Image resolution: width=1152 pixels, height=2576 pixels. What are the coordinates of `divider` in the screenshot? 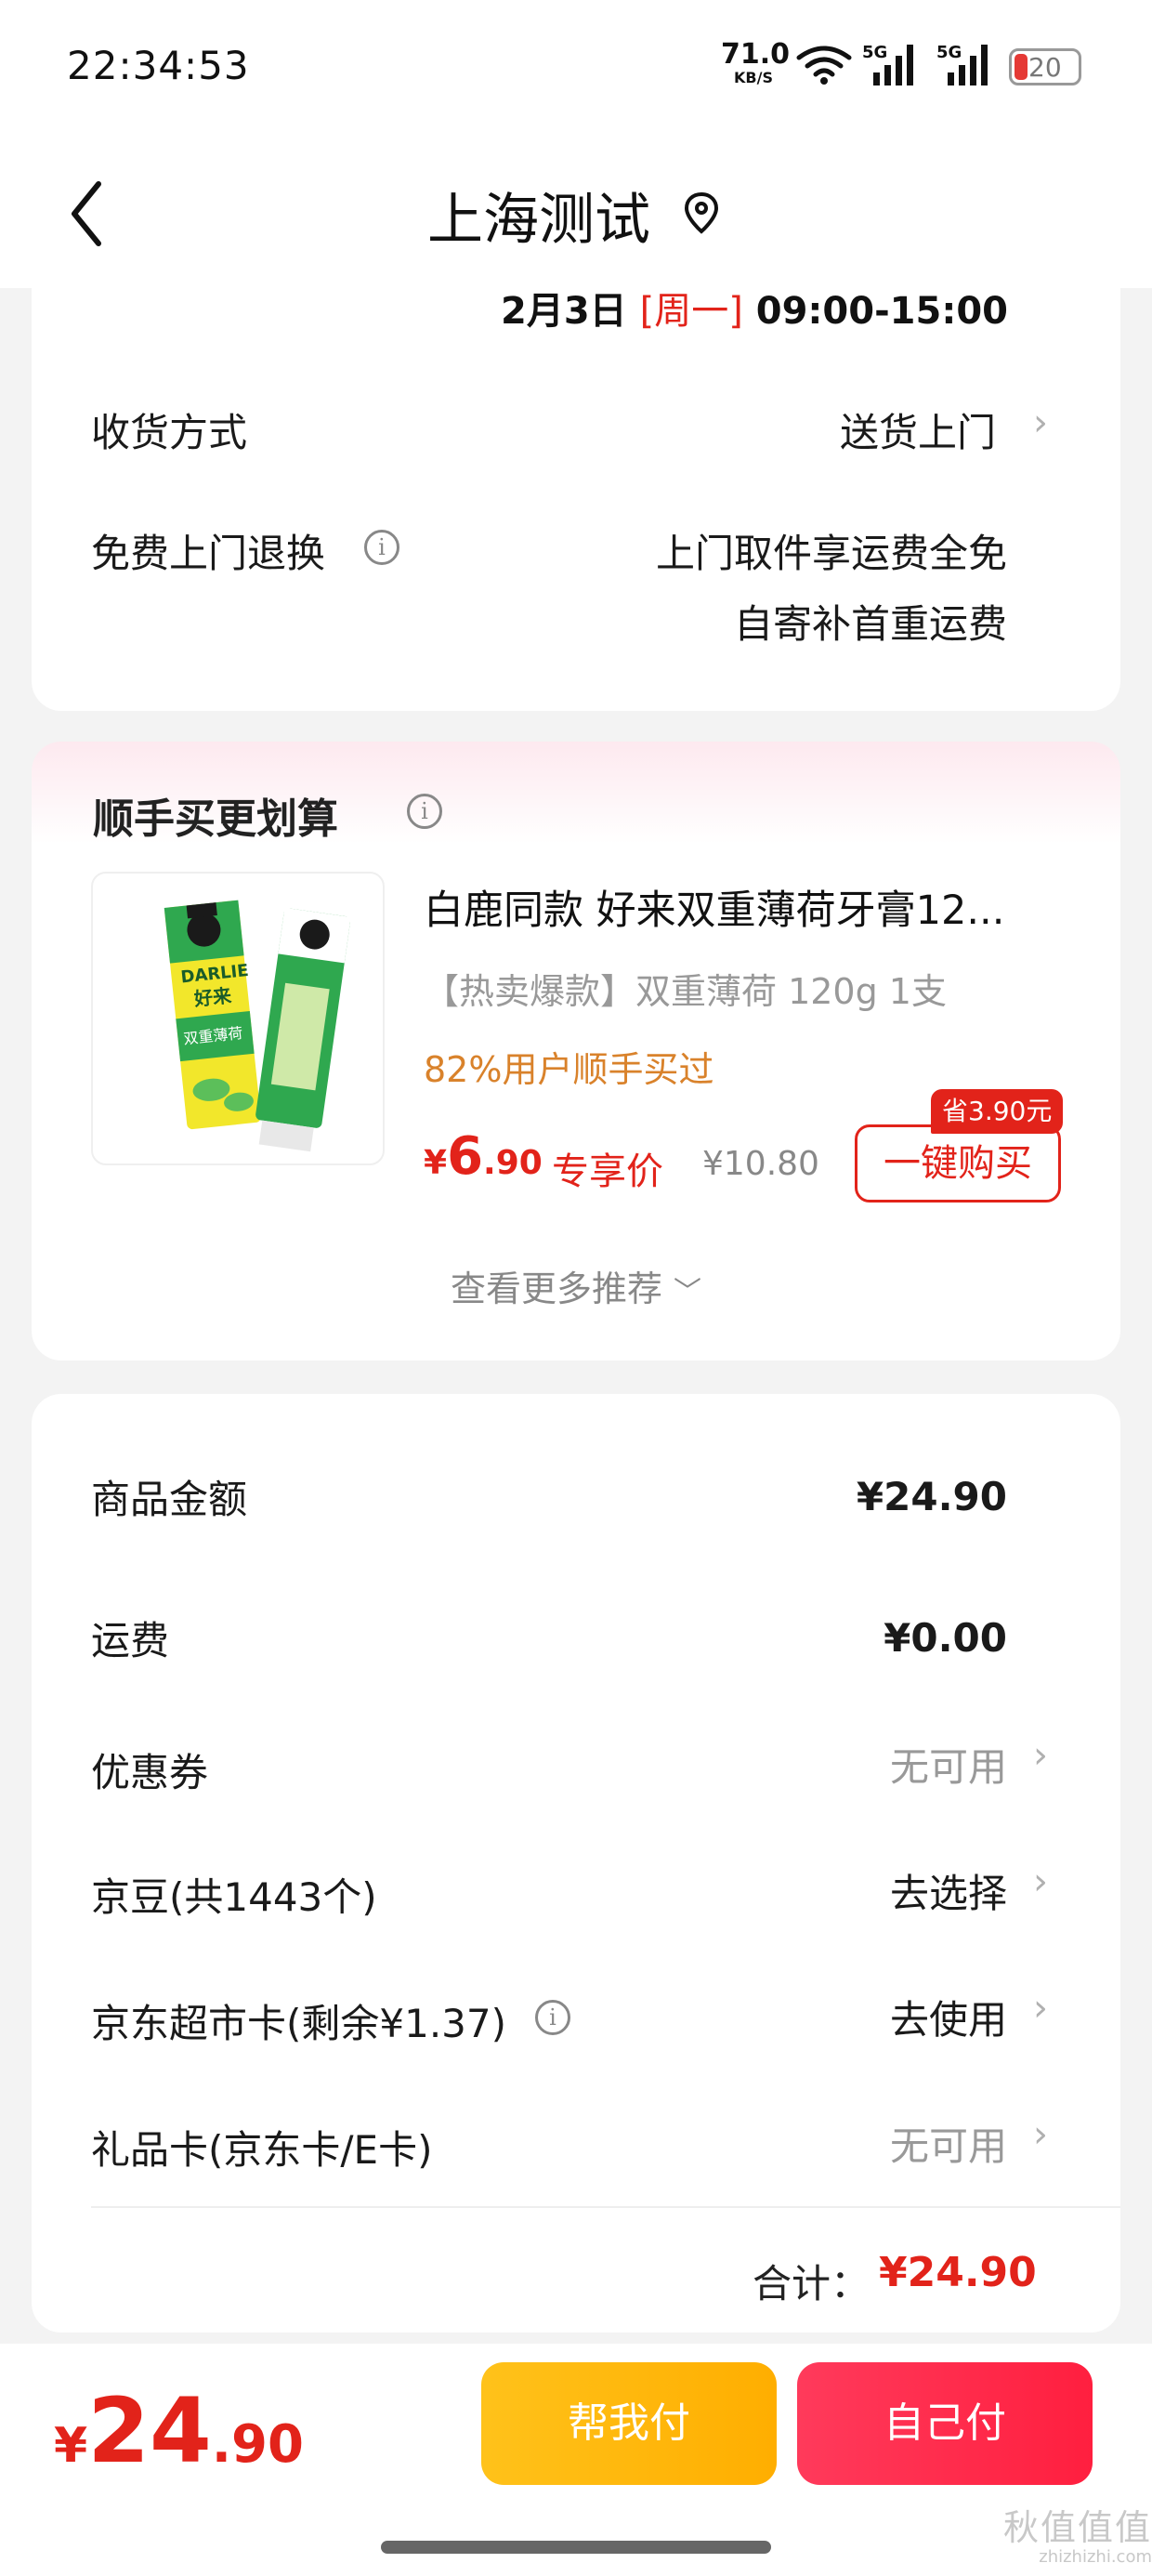 It's located at (605, 2207).